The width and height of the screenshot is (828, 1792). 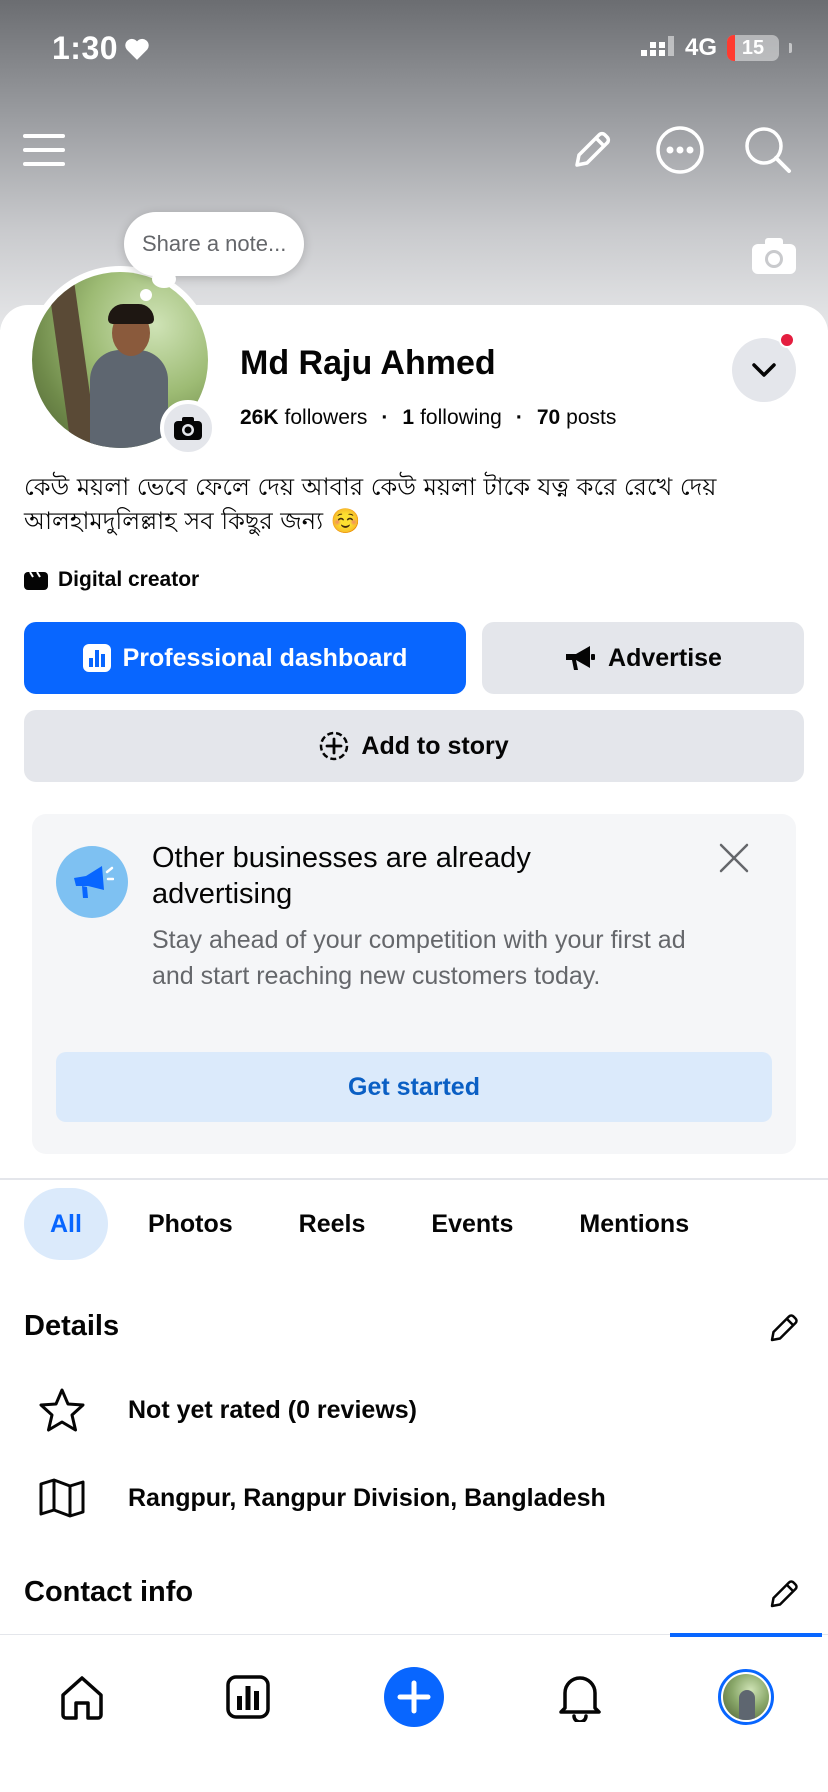 What do you see at coordinates (85, 48) in the screenshot?
I see `status-time-text: 1:30` at bounding box center [85, 48].